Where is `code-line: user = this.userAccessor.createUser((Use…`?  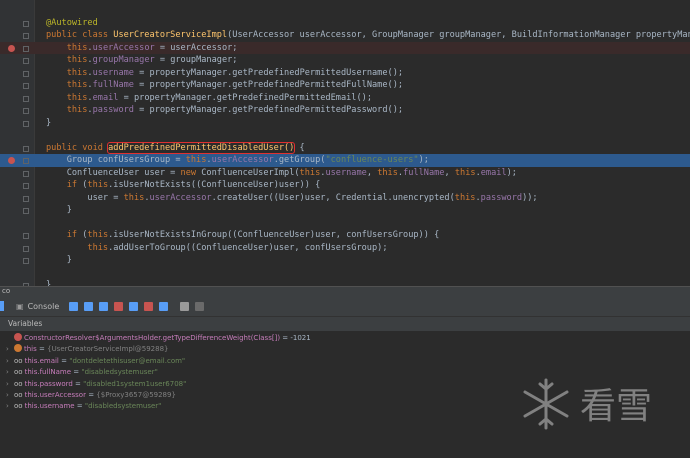 code-line: user = this.userAccessor.createUser((Use… is located at coordinates (345, 198).